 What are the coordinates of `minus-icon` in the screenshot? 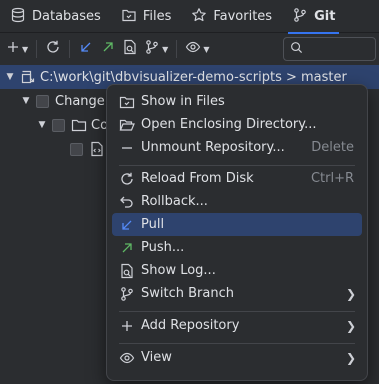 It's located at (127, 148).